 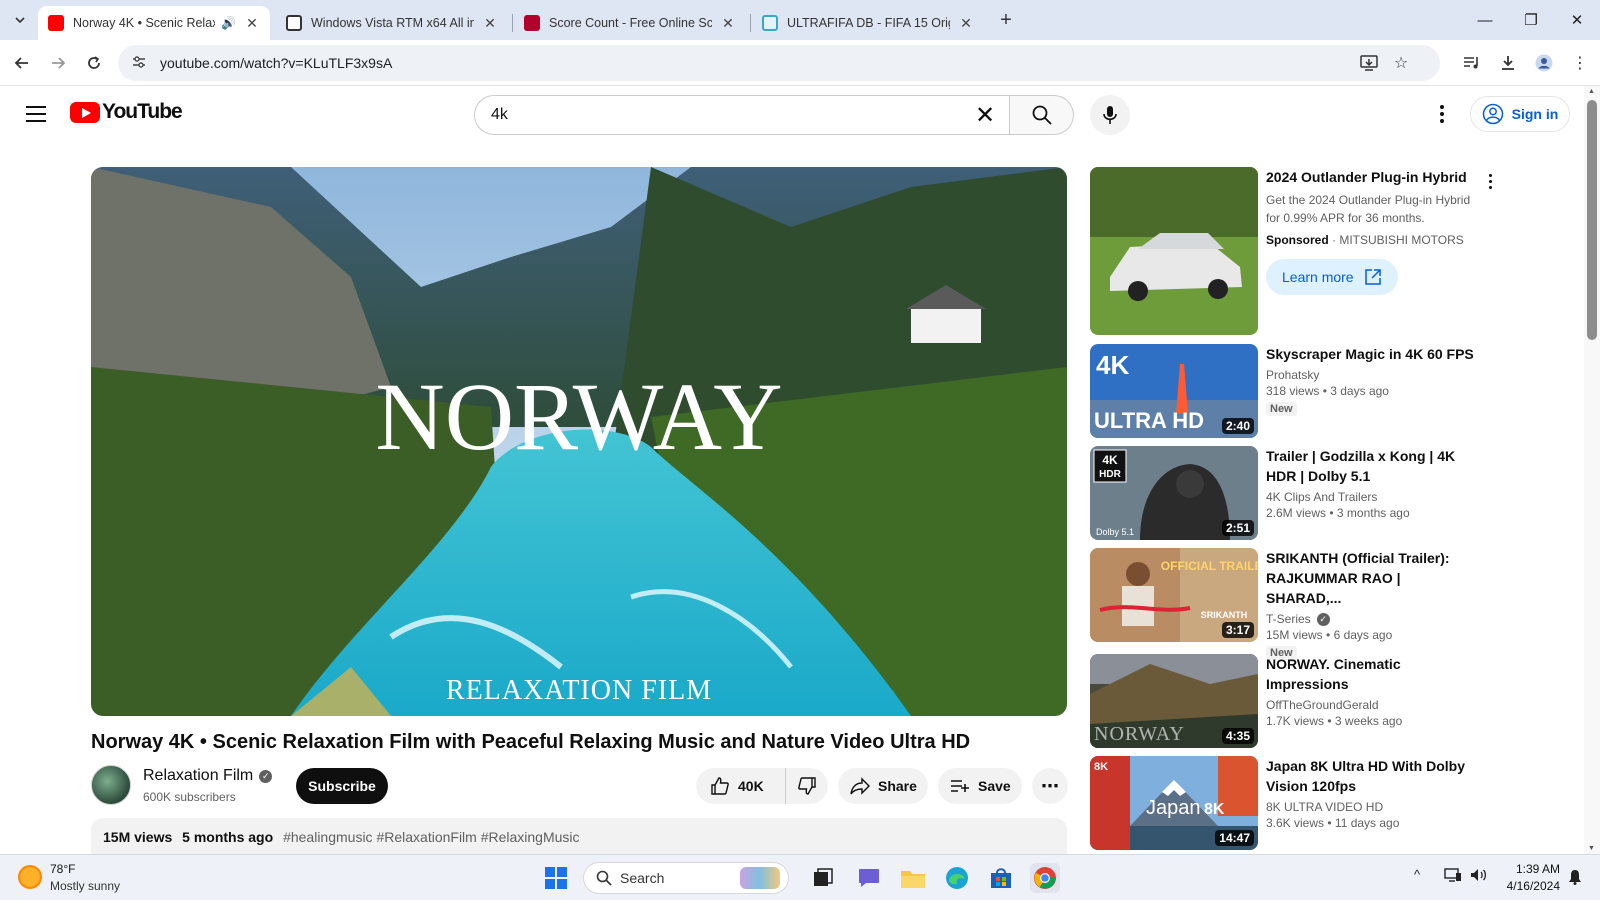 I want to click on video-thumbnail: NORWAY 4:35, so click(x=1174, y=701).